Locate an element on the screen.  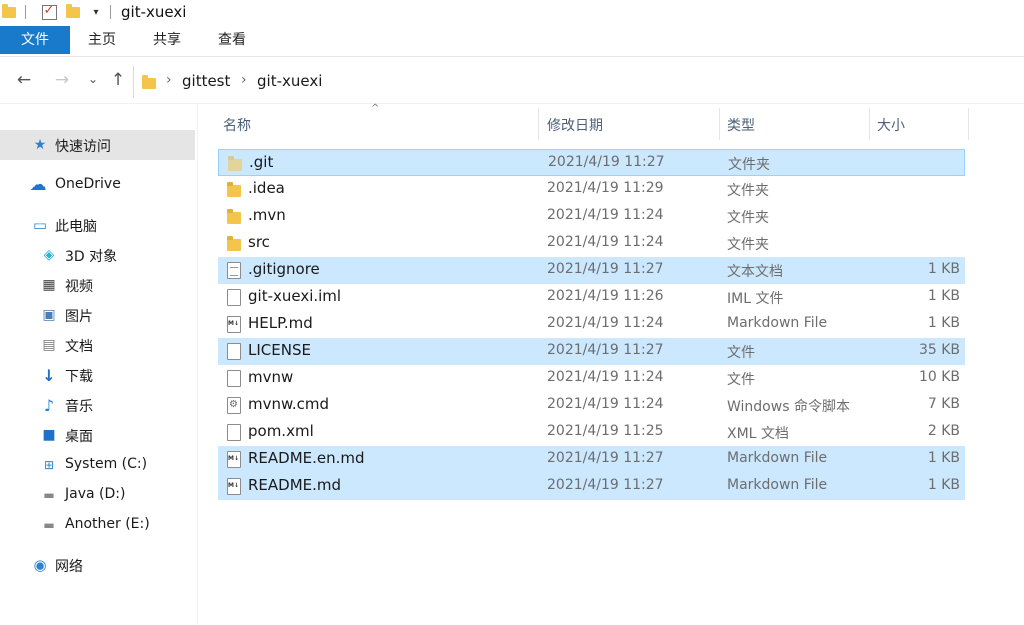
column-header-date: 修改日期 is located at coordinates (630, 126).